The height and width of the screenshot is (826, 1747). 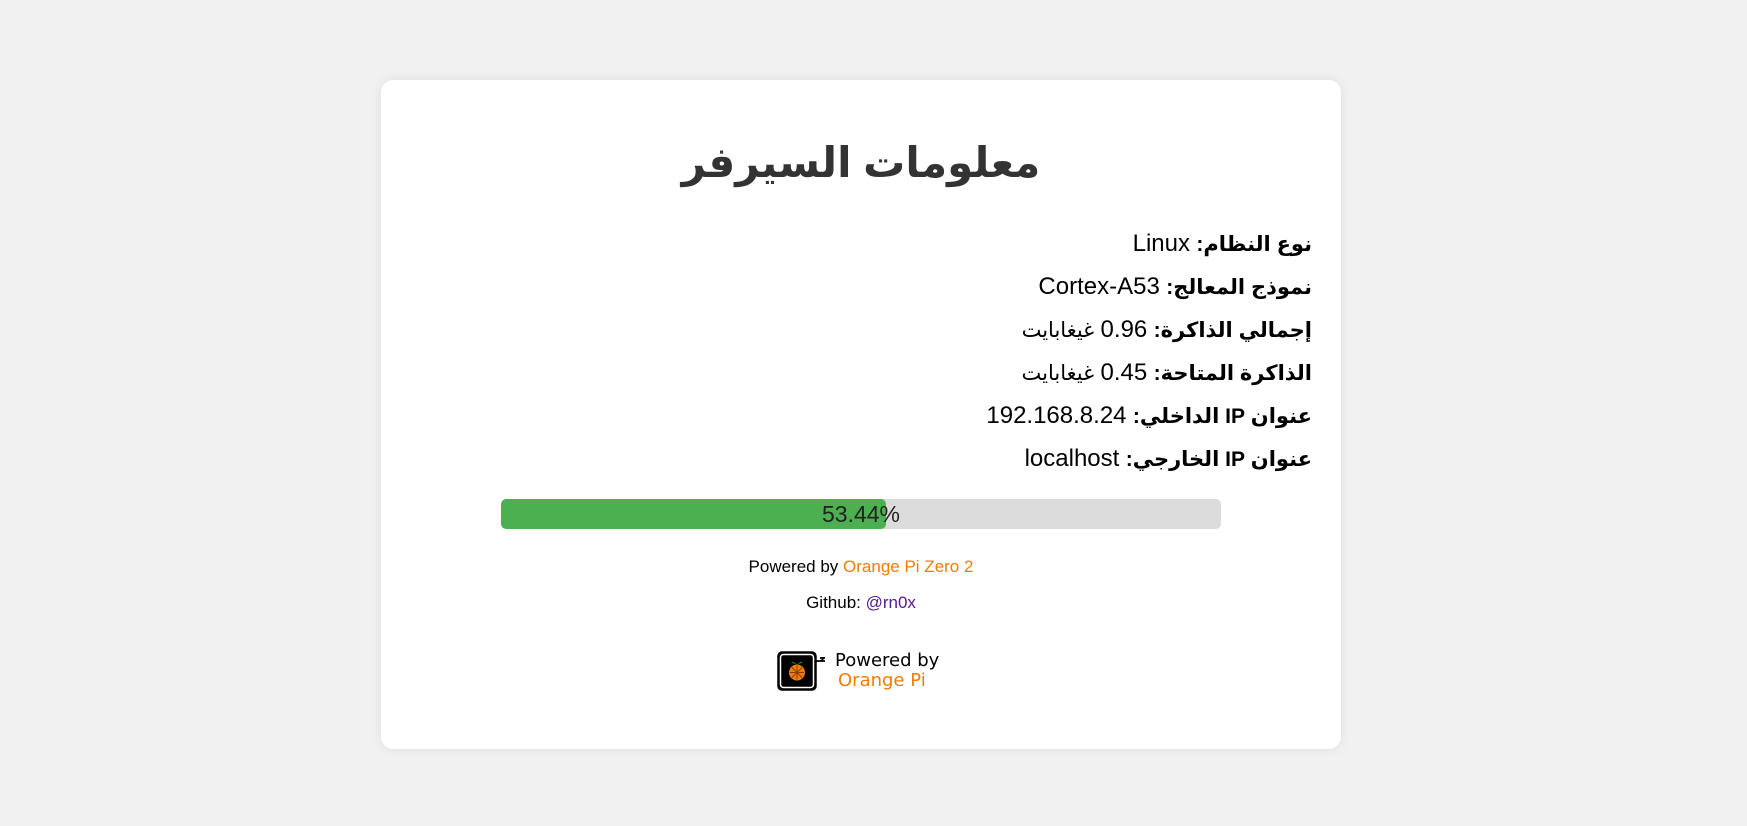 I want to click on orange-pi-board-icon, so click(x=801, y=671).